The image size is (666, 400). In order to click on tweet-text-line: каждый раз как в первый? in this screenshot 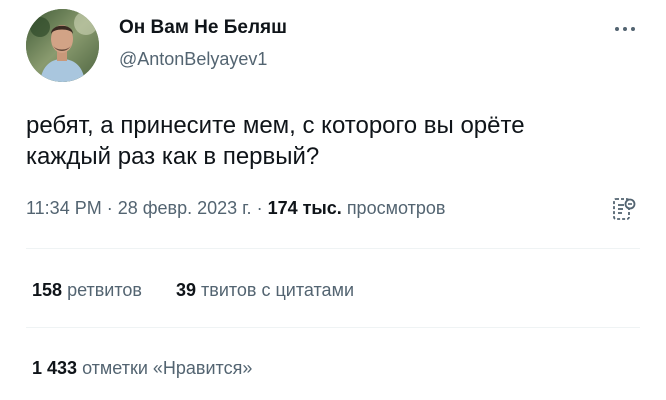, I will do `click(173, 156)`.